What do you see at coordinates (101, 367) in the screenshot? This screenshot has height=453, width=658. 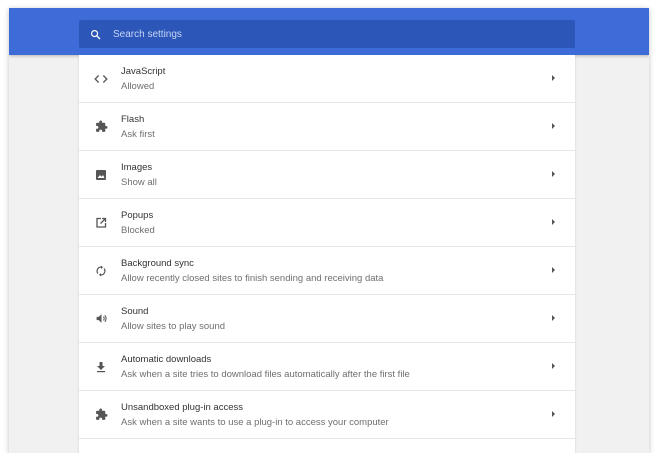 I see `download-icon` at bounding box center [101, 367].